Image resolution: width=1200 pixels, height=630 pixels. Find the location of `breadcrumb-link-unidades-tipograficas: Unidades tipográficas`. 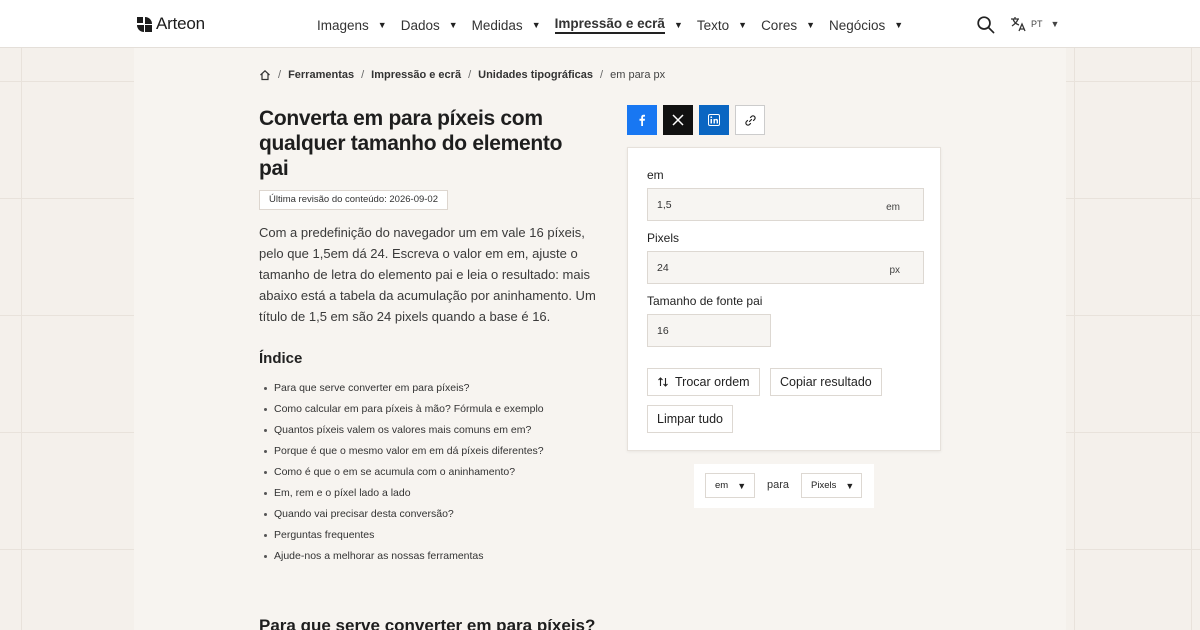

breadcrumb-link-unidades-tipograficas: Unidades tipográficas is located at coordinates (535, 75).